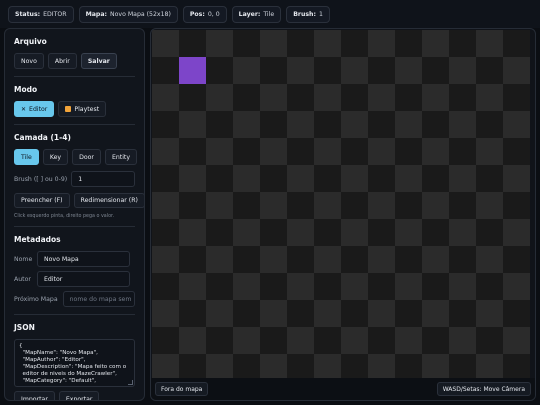 This screenshot has width=540, height=405. I want to click on resize-grip-icon, so click(130, 382).